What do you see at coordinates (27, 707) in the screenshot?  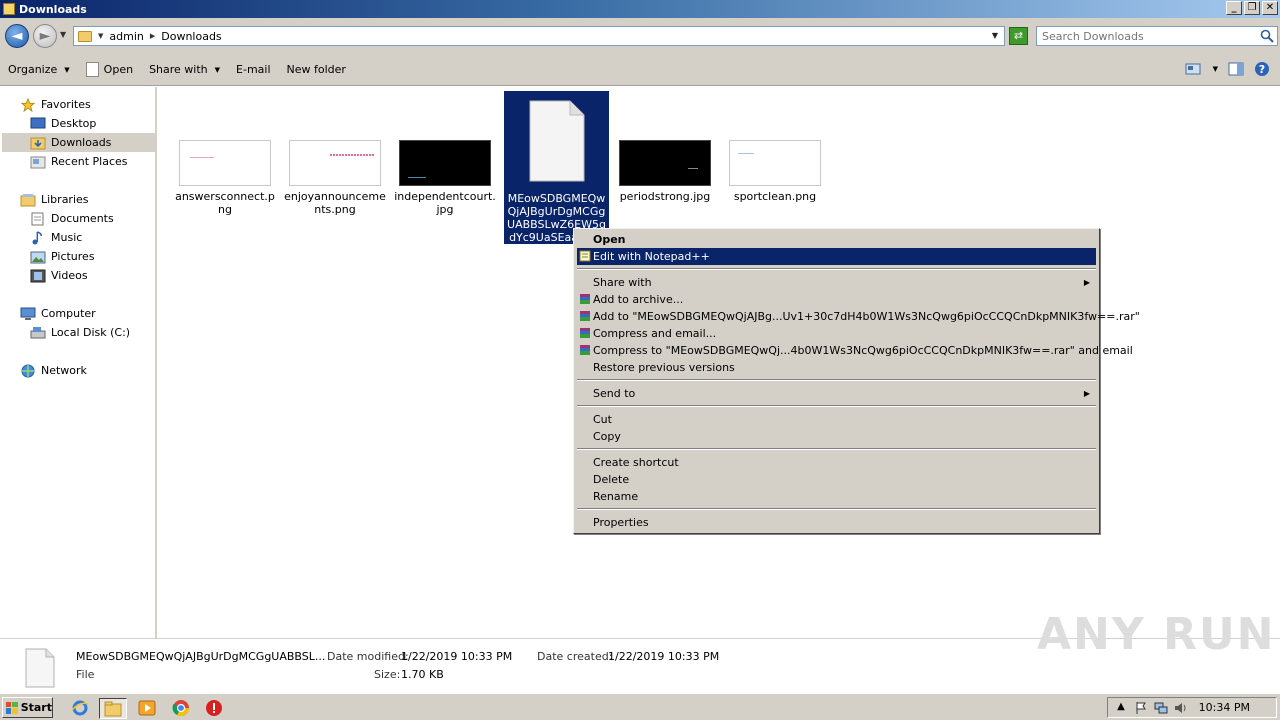 I see `start-button: Start` at bounding box center [27, 707].